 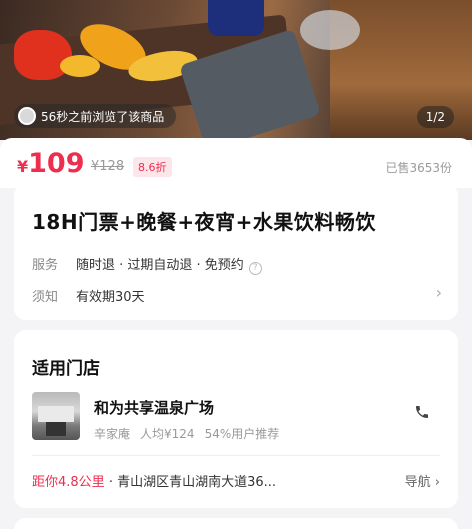 I want to click on recent-view-badge: 56秒之前浏览了该商品, so click(x=95, y=116).